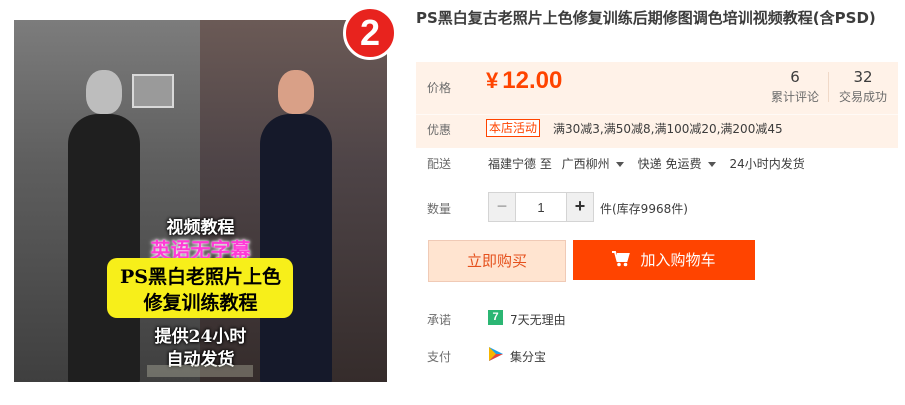 This screenshot has height=405, width=905. Describe the element at coordinates (439, 88) in the screenshot. I see `price-label: 价格` at that location.